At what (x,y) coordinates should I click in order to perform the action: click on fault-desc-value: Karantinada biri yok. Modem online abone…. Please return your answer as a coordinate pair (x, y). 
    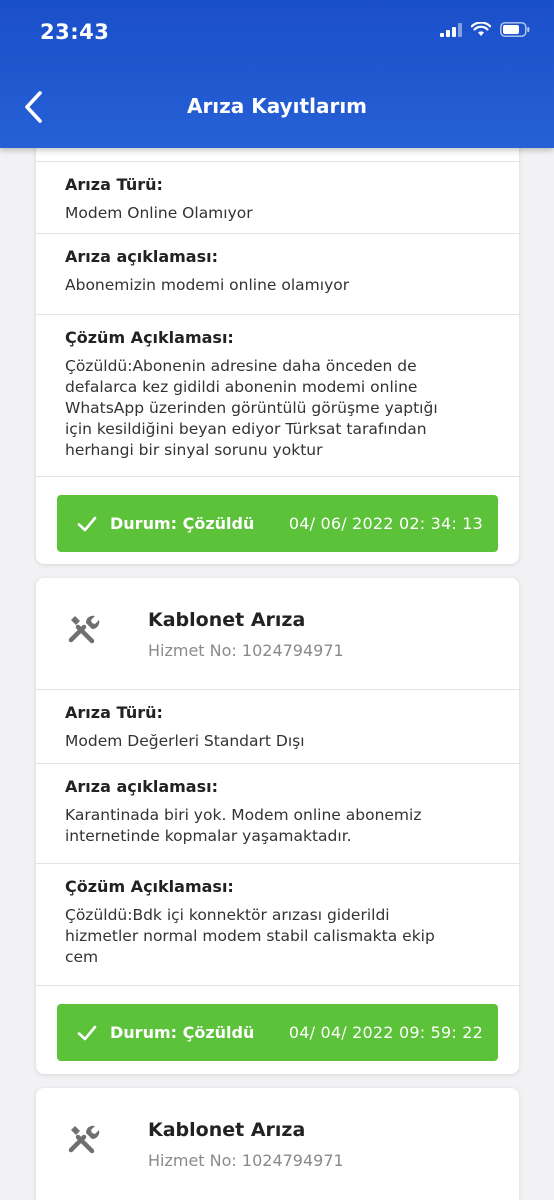
    Looking at the image, I should click on (277, 826).